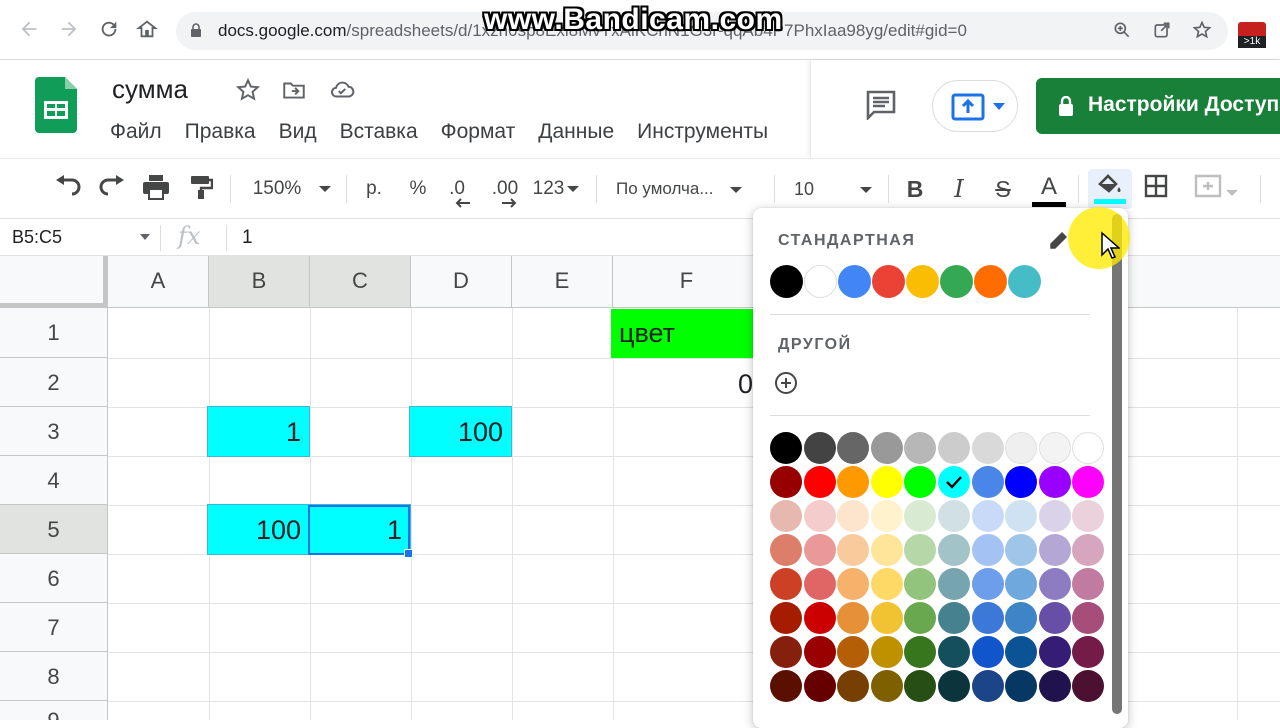 The width and height of the screenshot is (1280, 728). Describe the element at coordinates (1003, 189) in the screenshot. I see `strikethrough-button: S` at that location.